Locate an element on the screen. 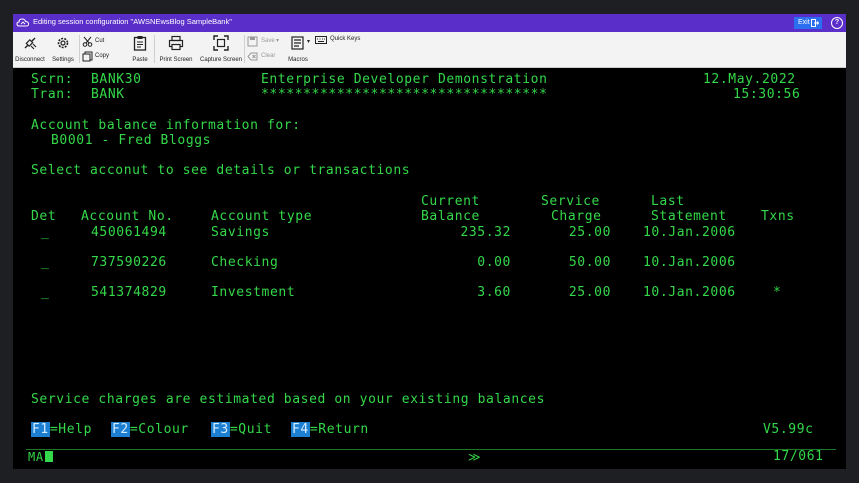 The height and width of the screenshot is (483, 859). paste-button: Paste is located at coordinates (140, 49).